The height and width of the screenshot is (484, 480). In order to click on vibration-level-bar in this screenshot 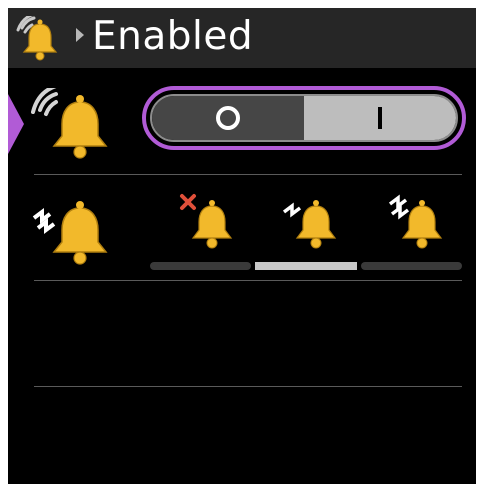, I will do `click(306, 266)`.